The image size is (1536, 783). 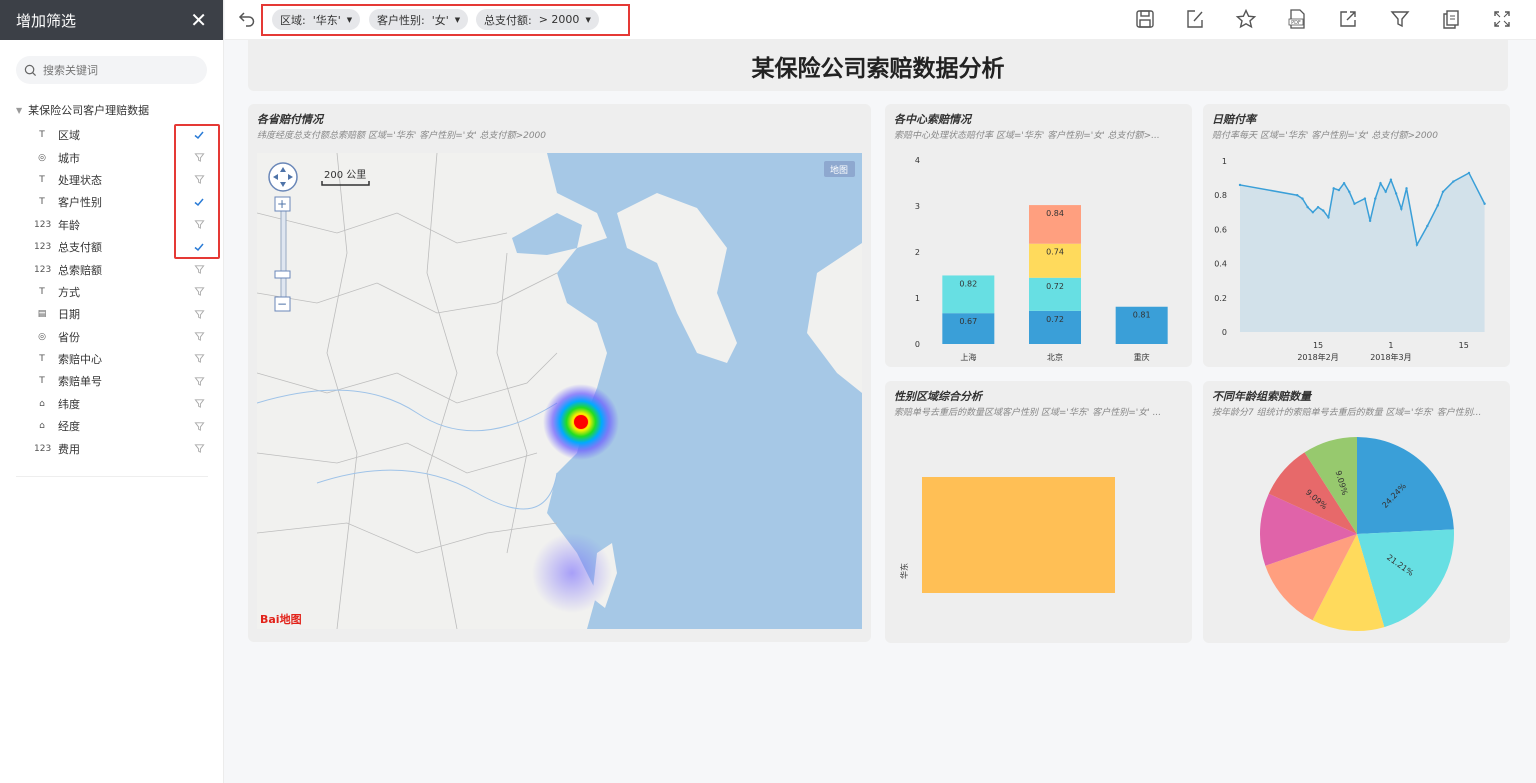 I want to click on field-label: 总索赔额, so click(x=80, y=270).